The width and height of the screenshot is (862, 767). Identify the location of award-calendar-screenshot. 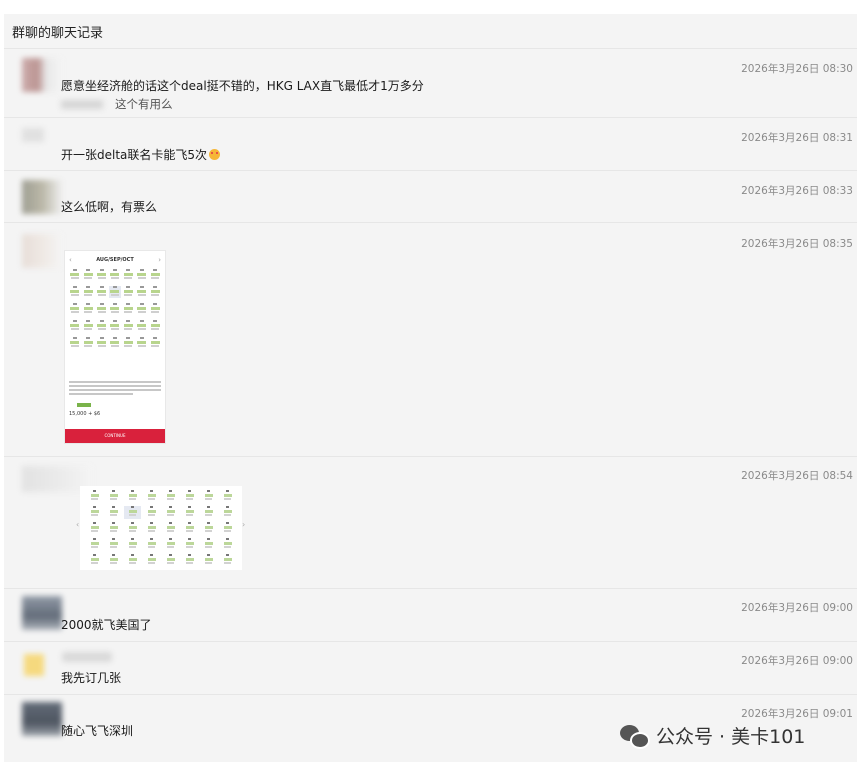
(161, 528).